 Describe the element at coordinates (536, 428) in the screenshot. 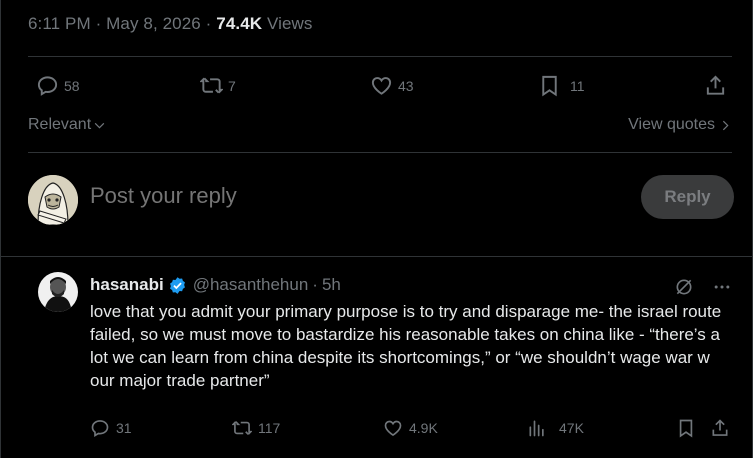

I see `views-icon` at that location.